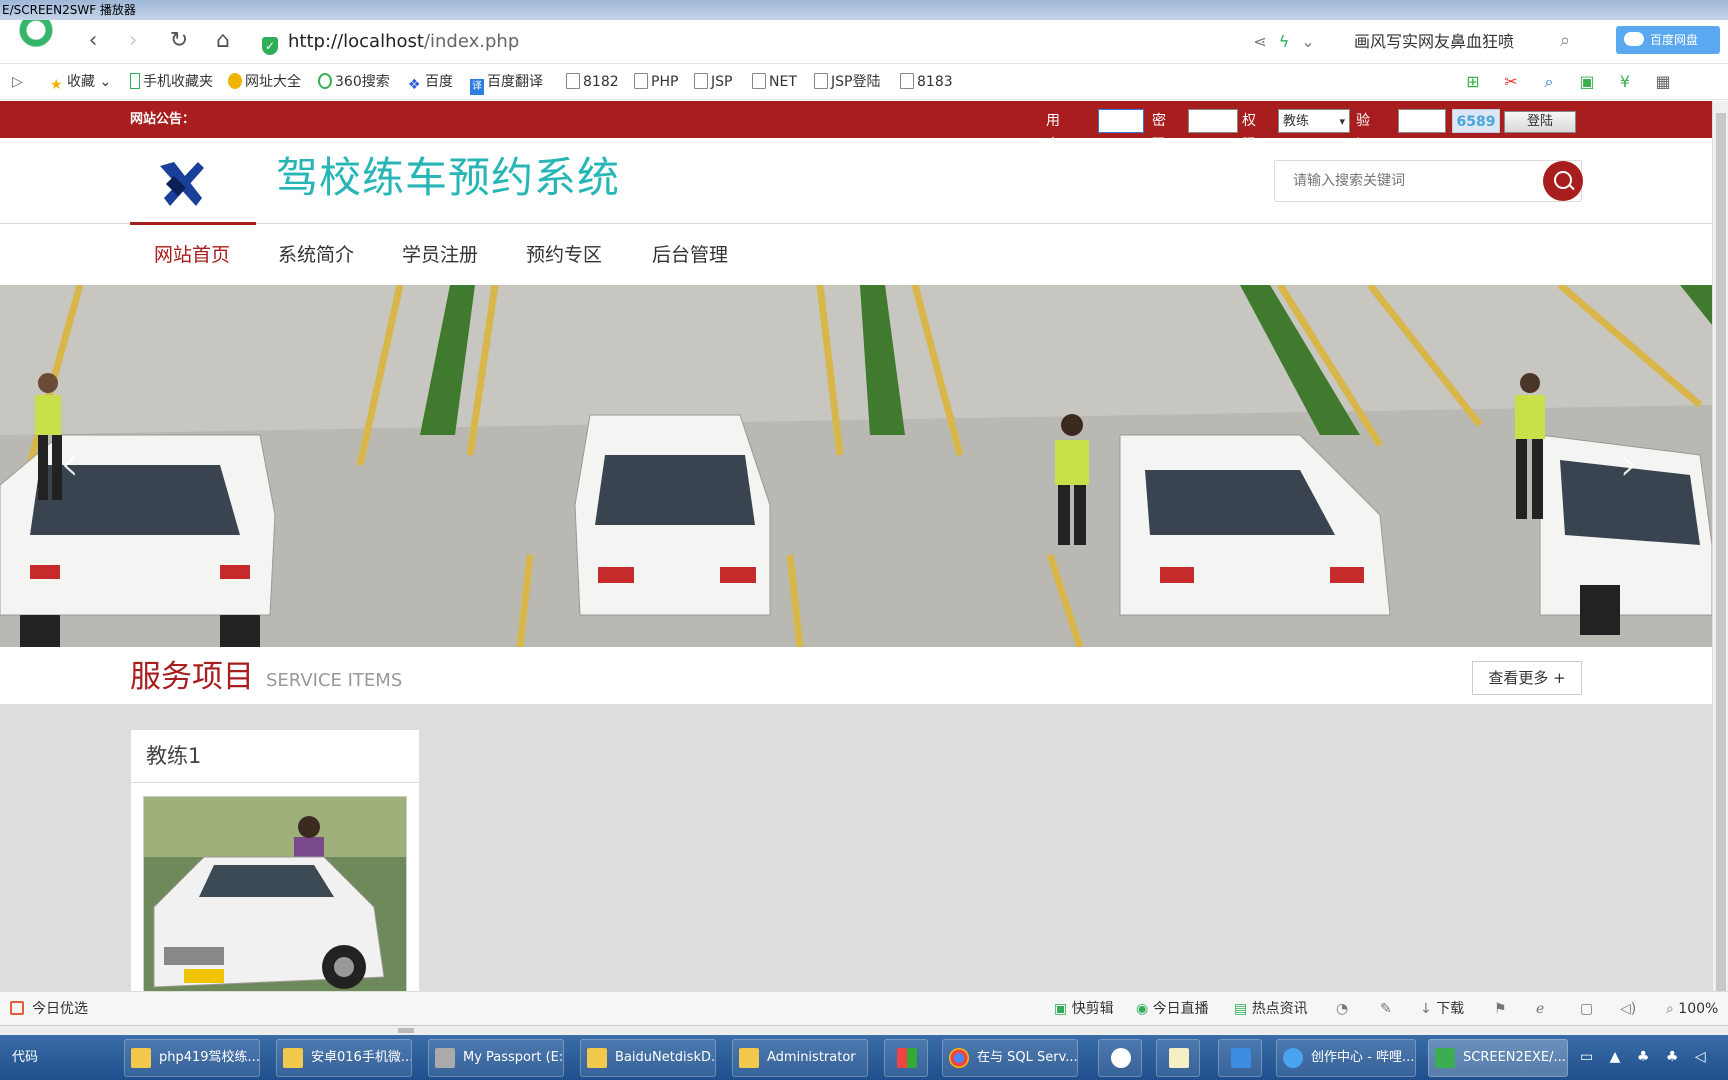  What do you see at coordinates (1422, 121) in the screenshot?
I see `captcha-input` at bounding box center [1422, 121].